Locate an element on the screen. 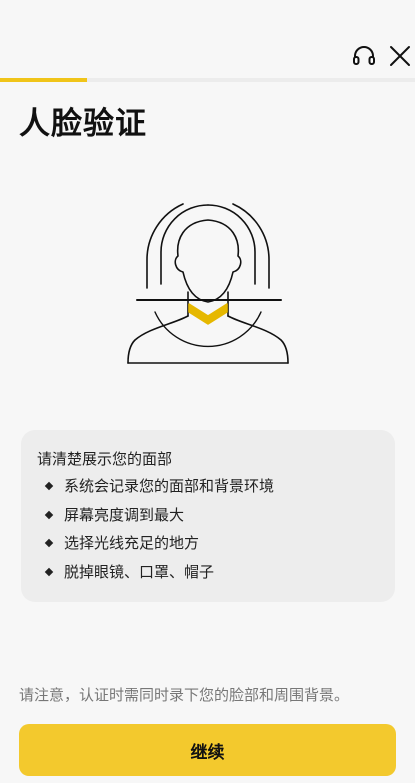 The image size is (415, 783). progress-fill is located at coordinates (44, 80).